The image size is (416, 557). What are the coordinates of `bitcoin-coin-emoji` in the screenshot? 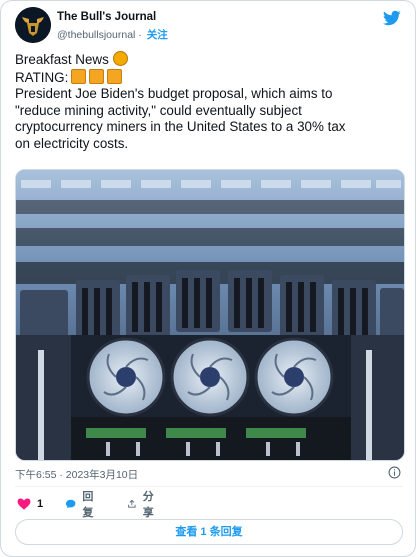 It's located at (120, 58).